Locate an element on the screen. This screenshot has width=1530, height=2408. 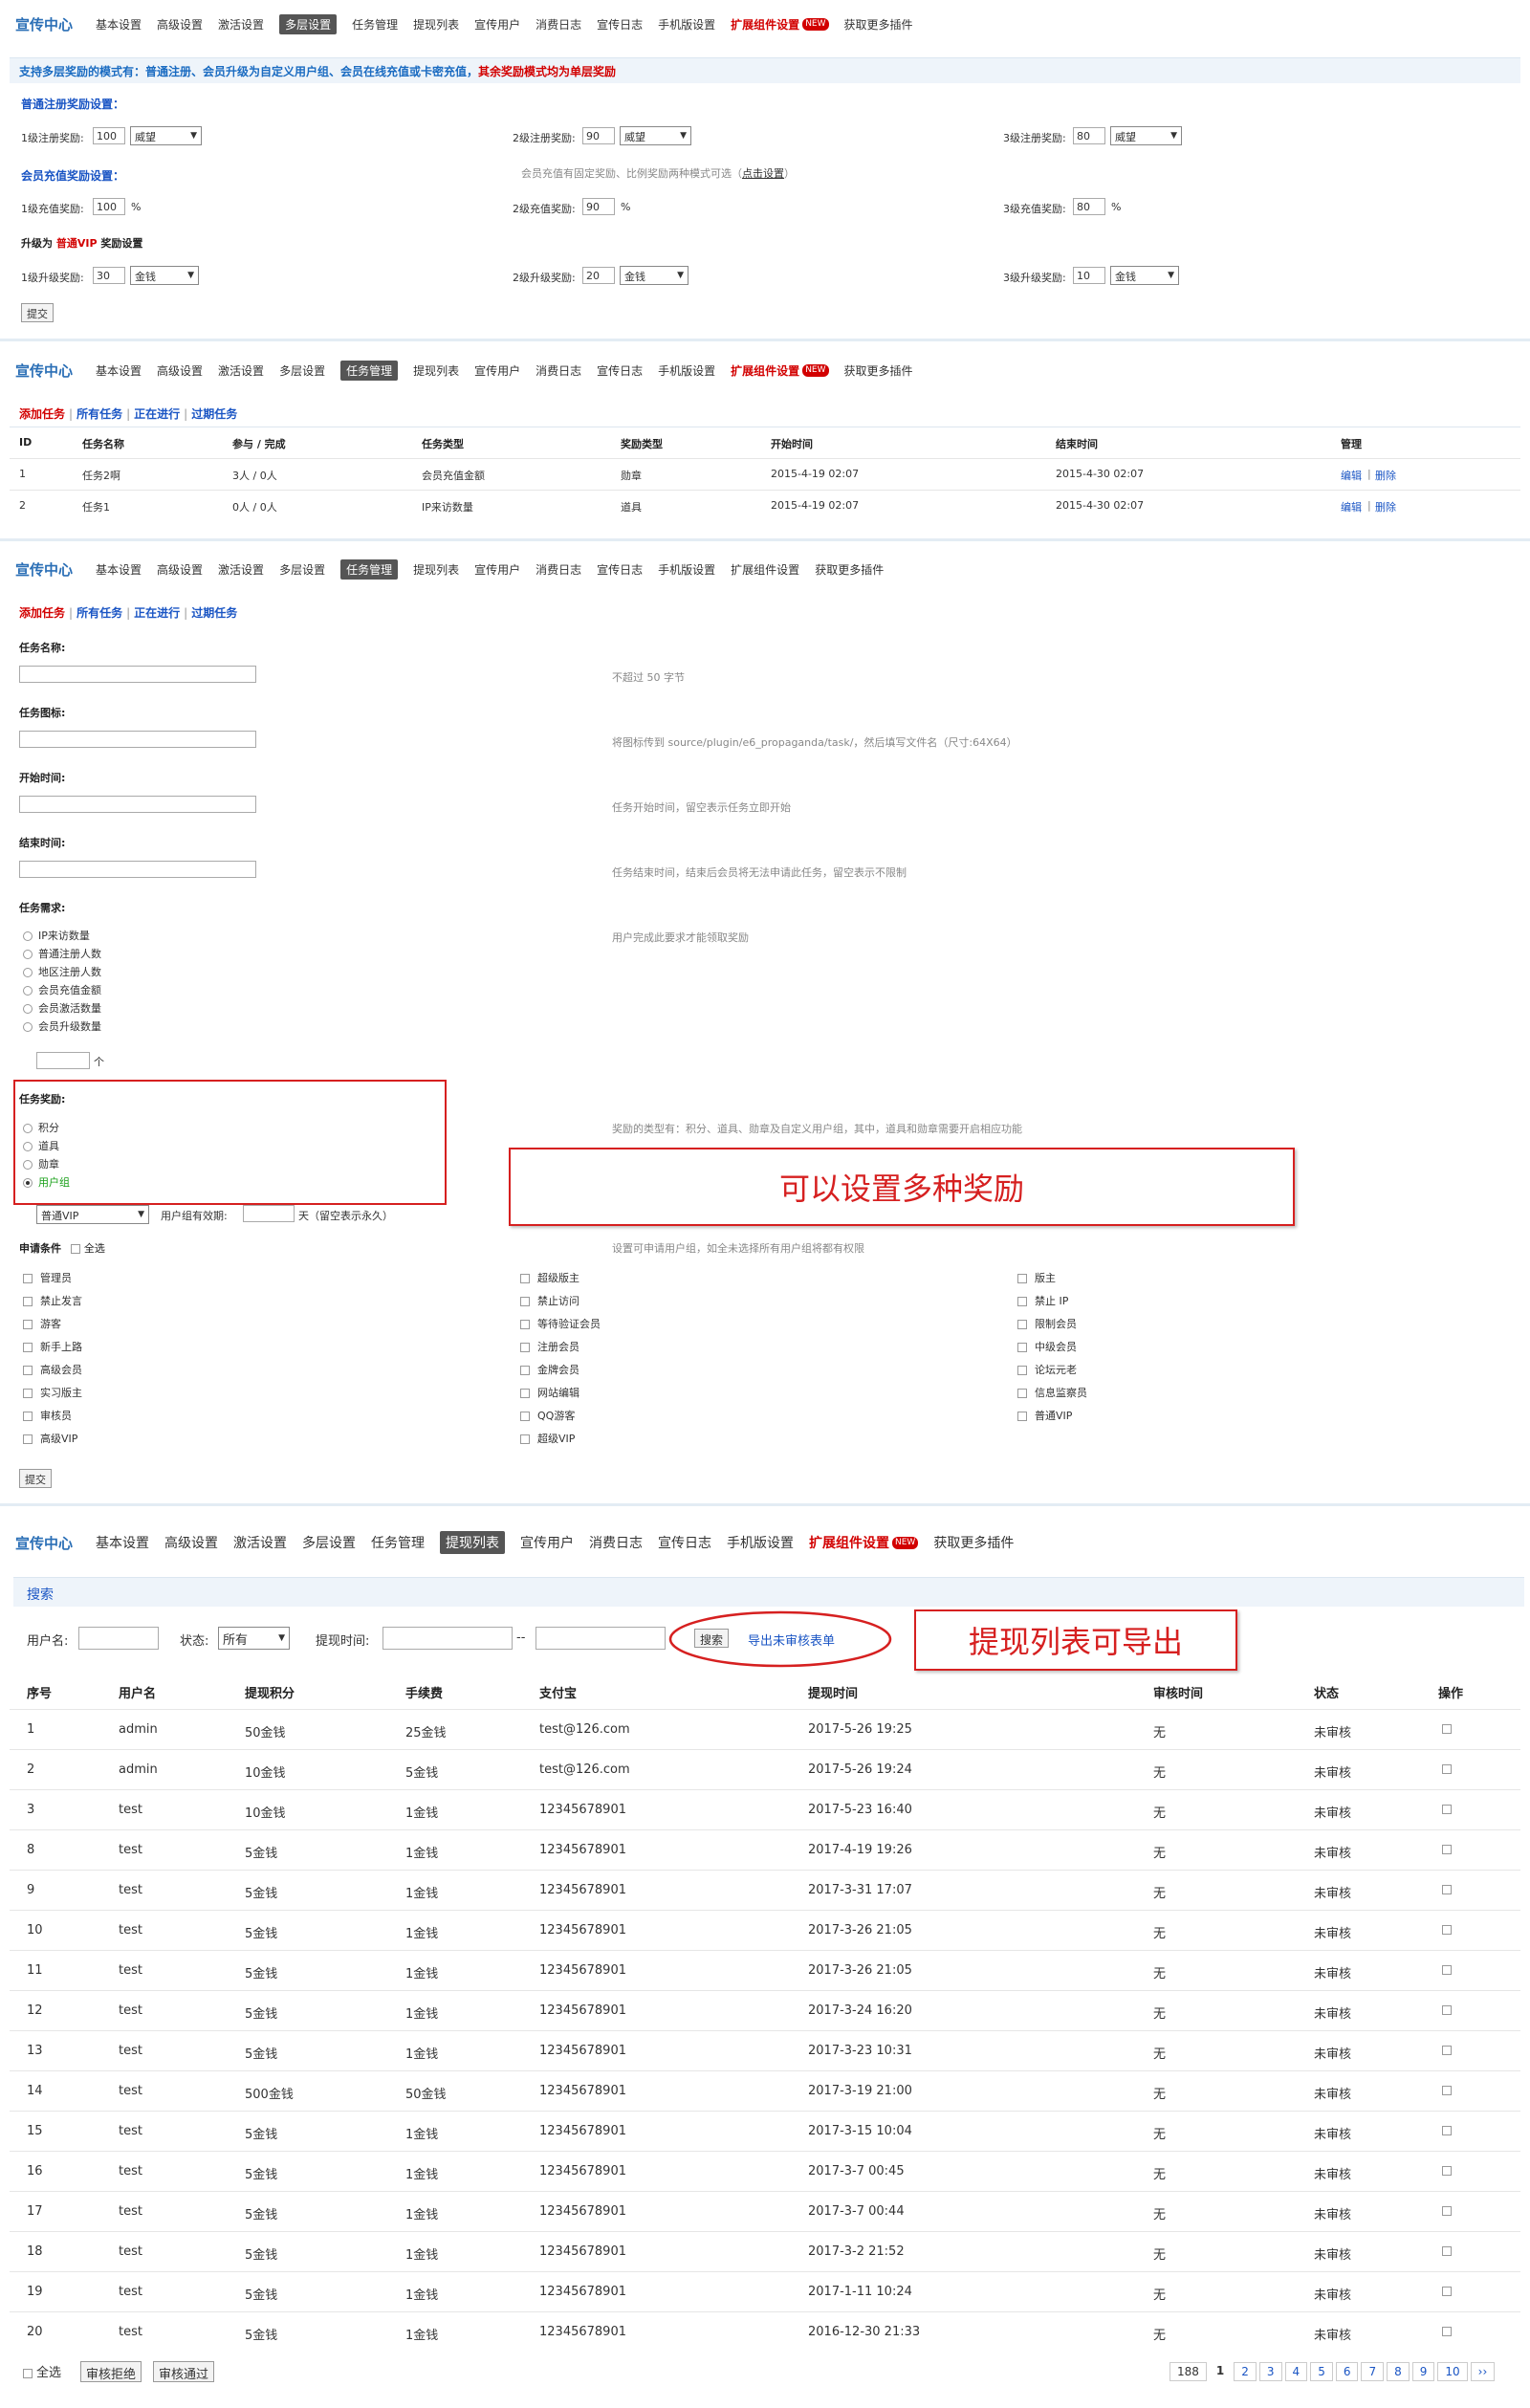
group-option: 网站编辑 is located at coordinates (550, 1393).